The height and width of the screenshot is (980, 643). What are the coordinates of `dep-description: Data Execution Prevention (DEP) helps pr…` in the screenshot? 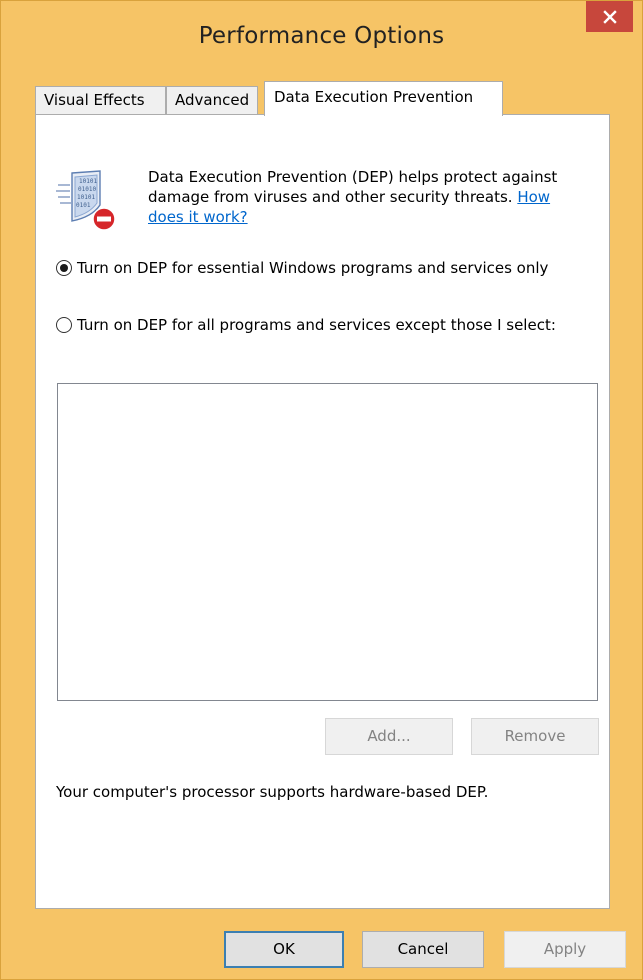 It's located at (358, 197).